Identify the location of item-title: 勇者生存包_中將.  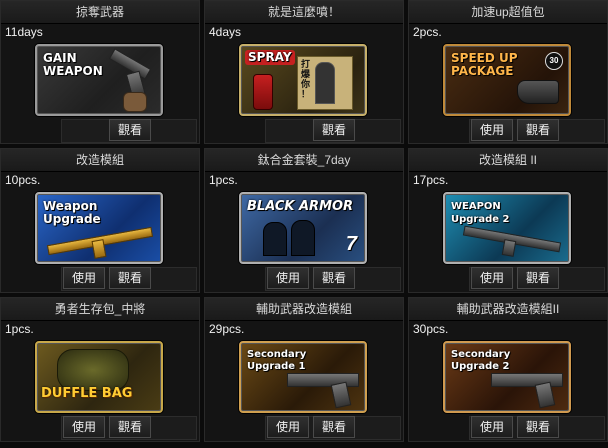
(100, 309).